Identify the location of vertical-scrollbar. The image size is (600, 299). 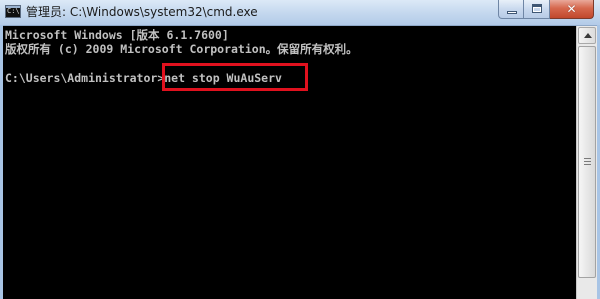
(586, 162).